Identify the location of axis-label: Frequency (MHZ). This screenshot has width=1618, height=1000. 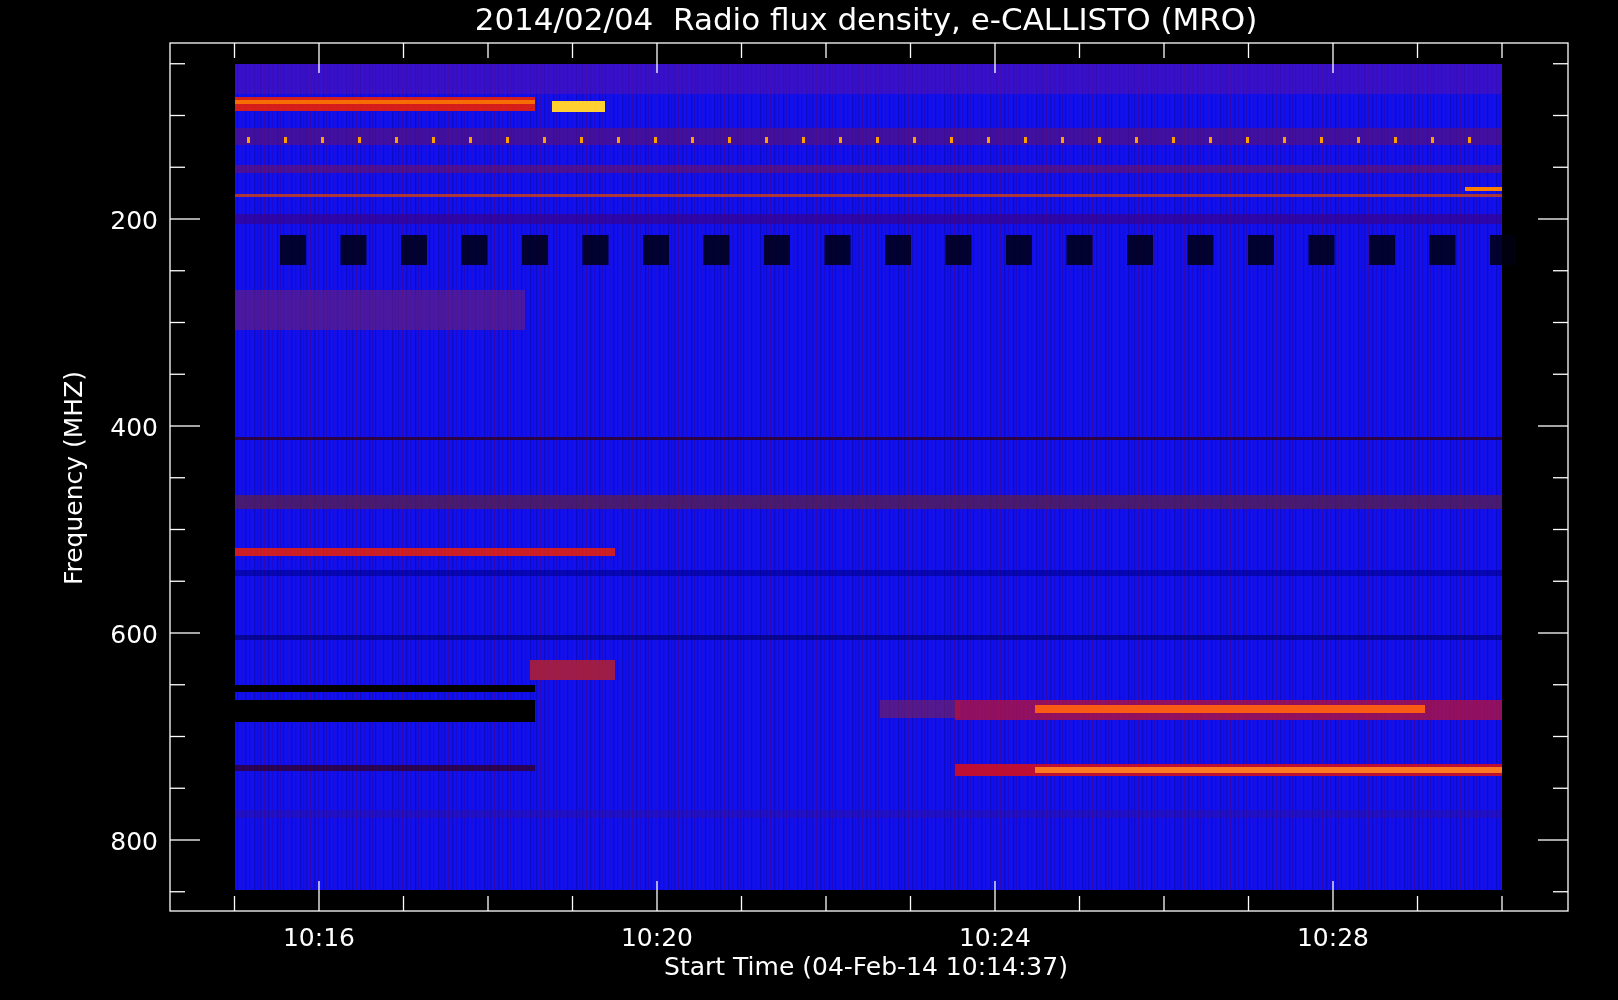
(73, 478).